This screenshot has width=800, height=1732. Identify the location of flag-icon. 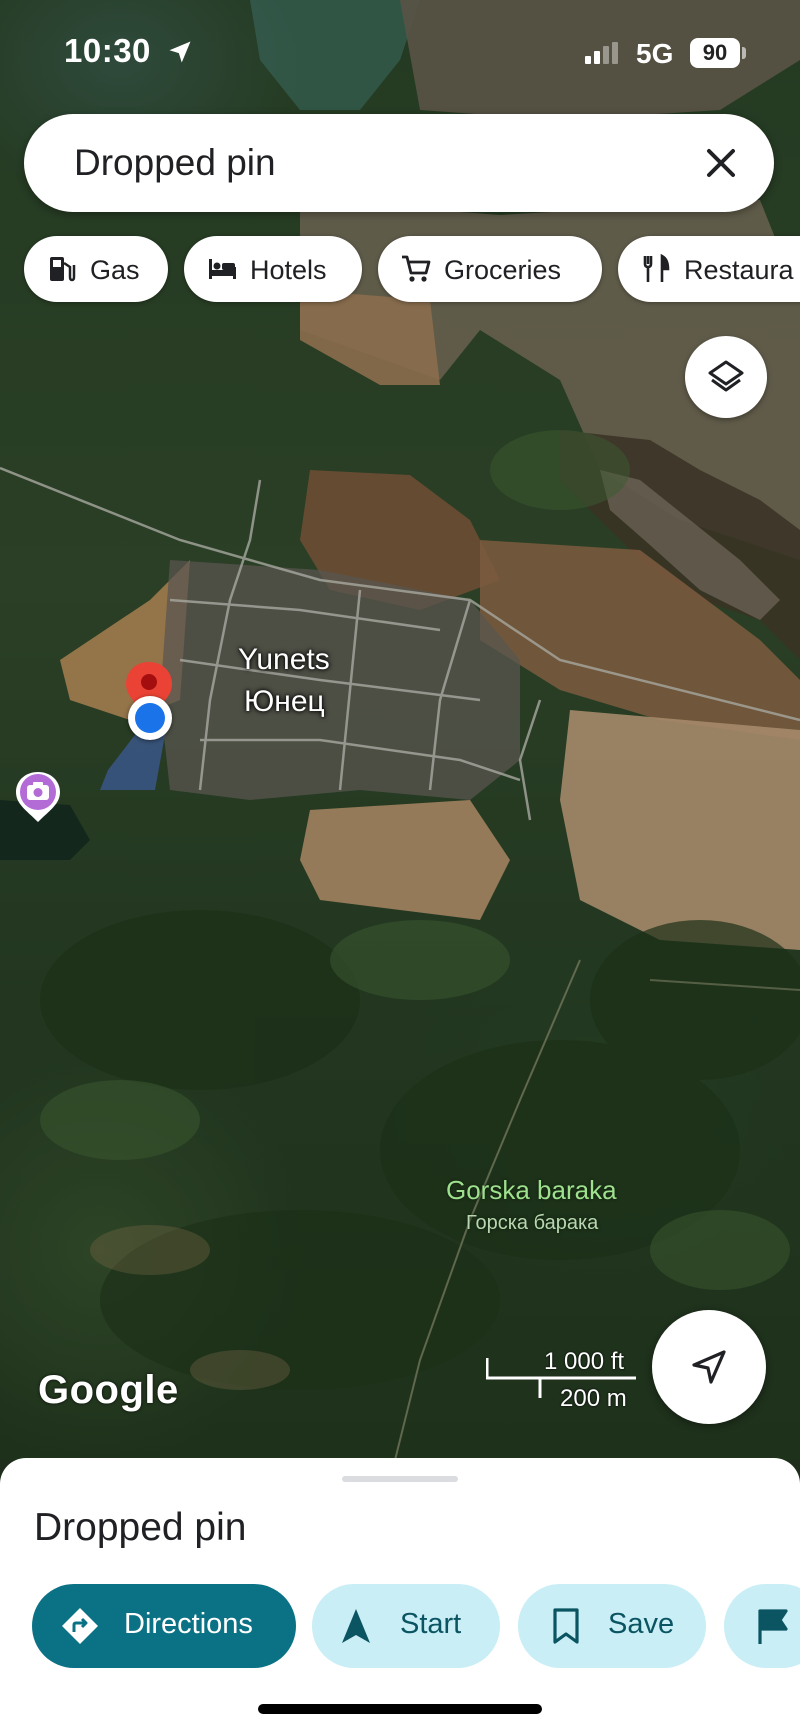
(773, 1626).